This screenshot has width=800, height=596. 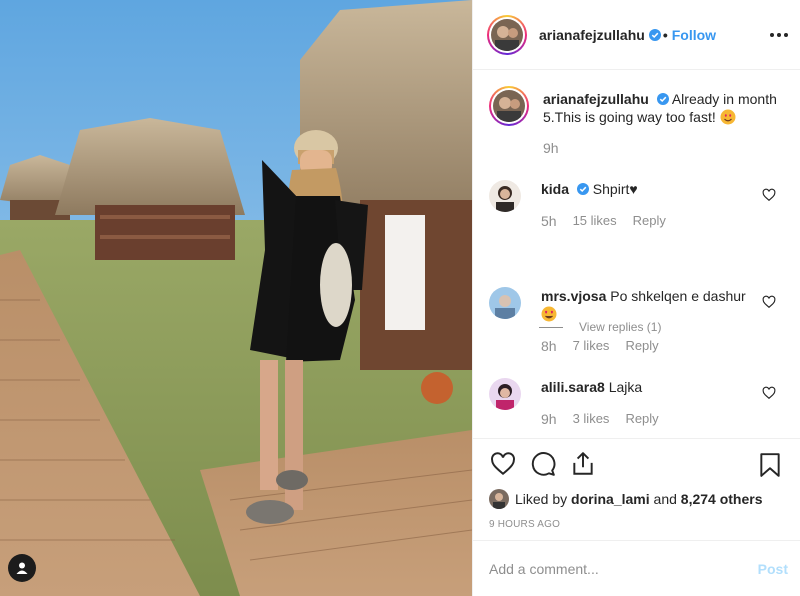 What do you see at coordinates (722, 499) in the screenshot?
I see `likes-count: 8,274 others` at bounding box center [722, 499].